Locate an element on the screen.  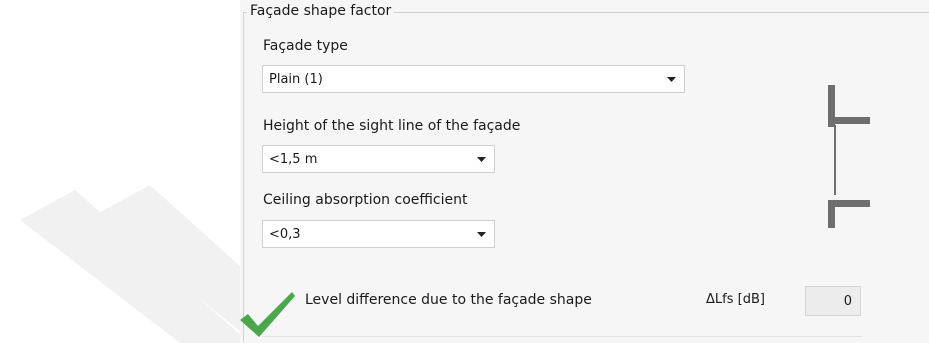
delta-lfs-label: ΔLfs [dB] is located at coordinates (735, 299).